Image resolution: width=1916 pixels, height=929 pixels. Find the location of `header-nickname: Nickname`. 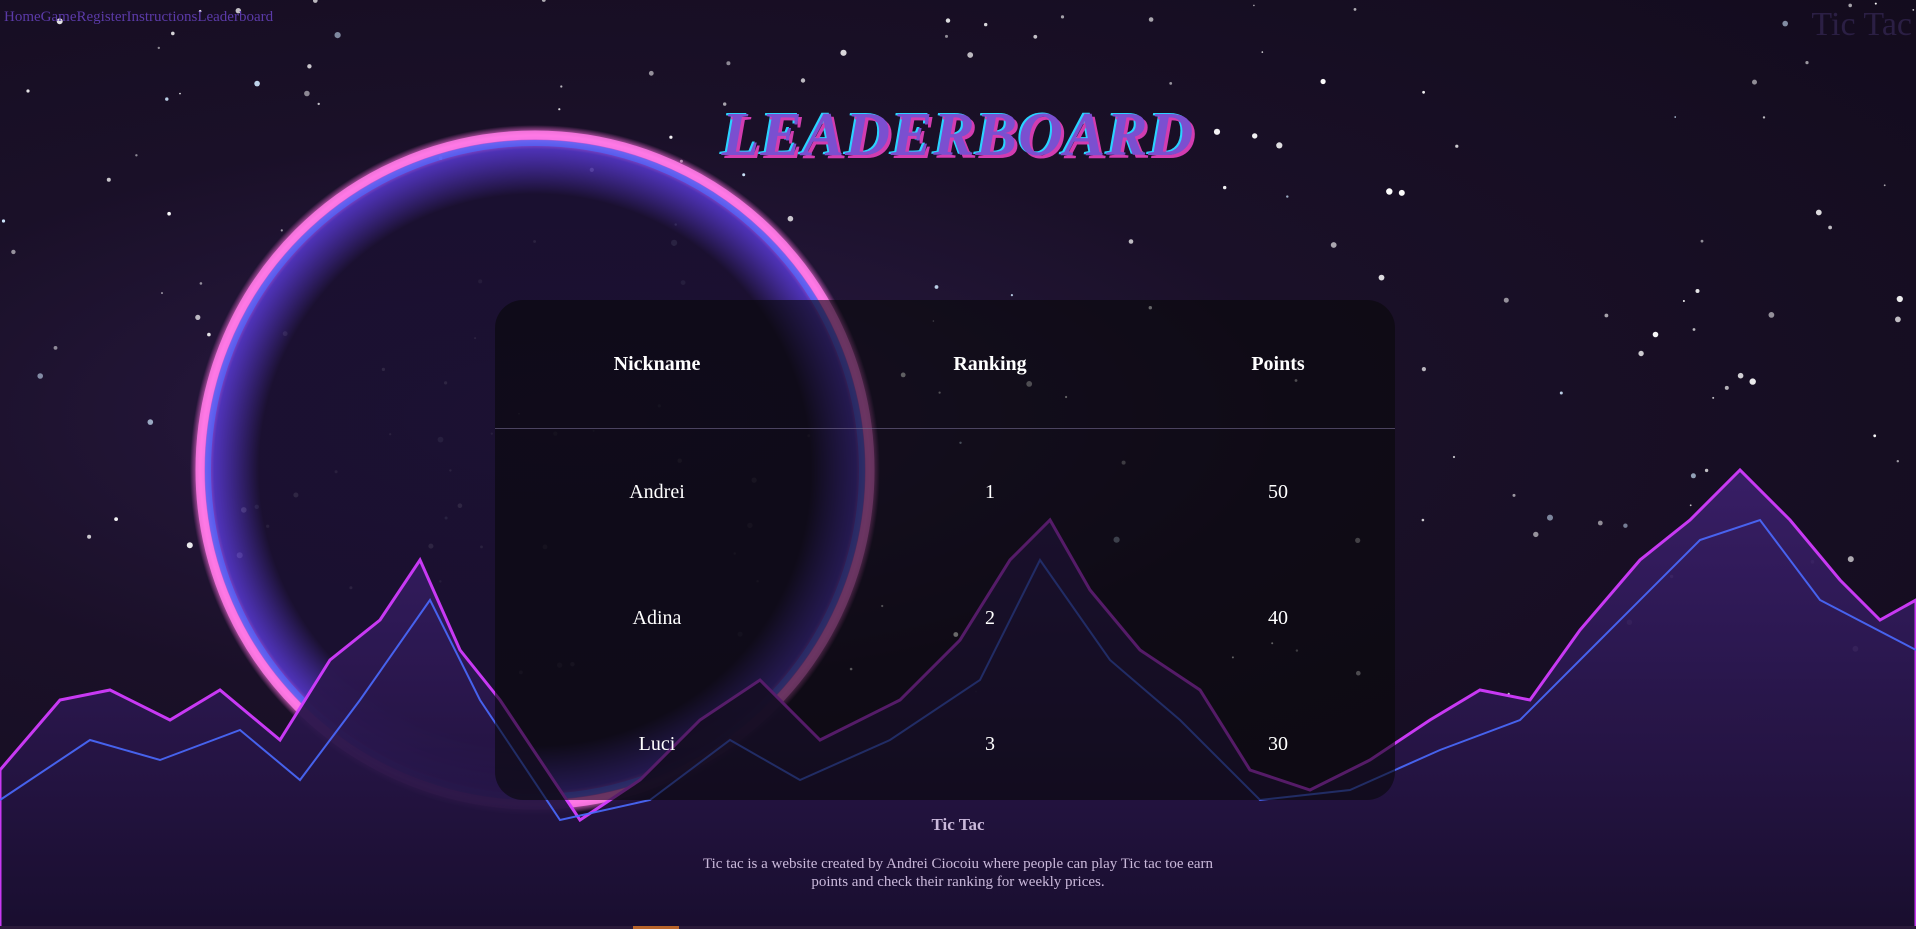

header-nickname: Nickname is located at coordinates (657, 364).